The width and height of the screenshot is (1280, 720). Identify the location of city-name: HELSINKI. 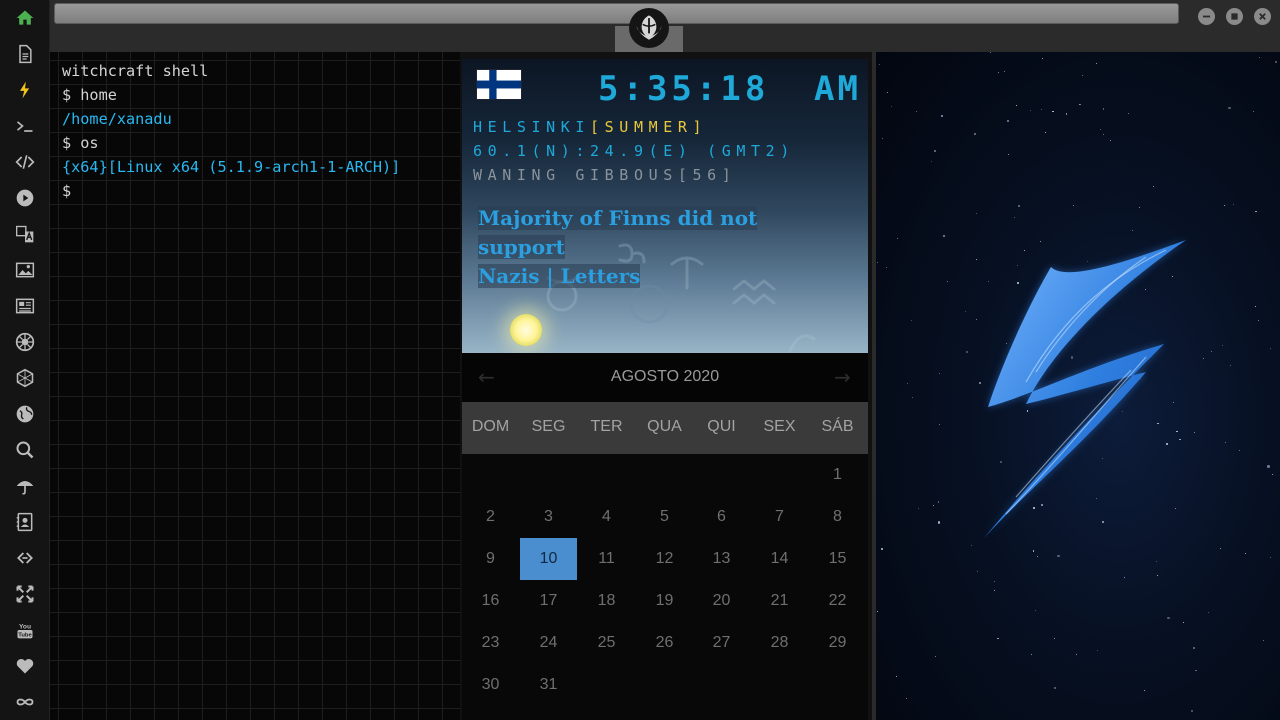
(532, 127).